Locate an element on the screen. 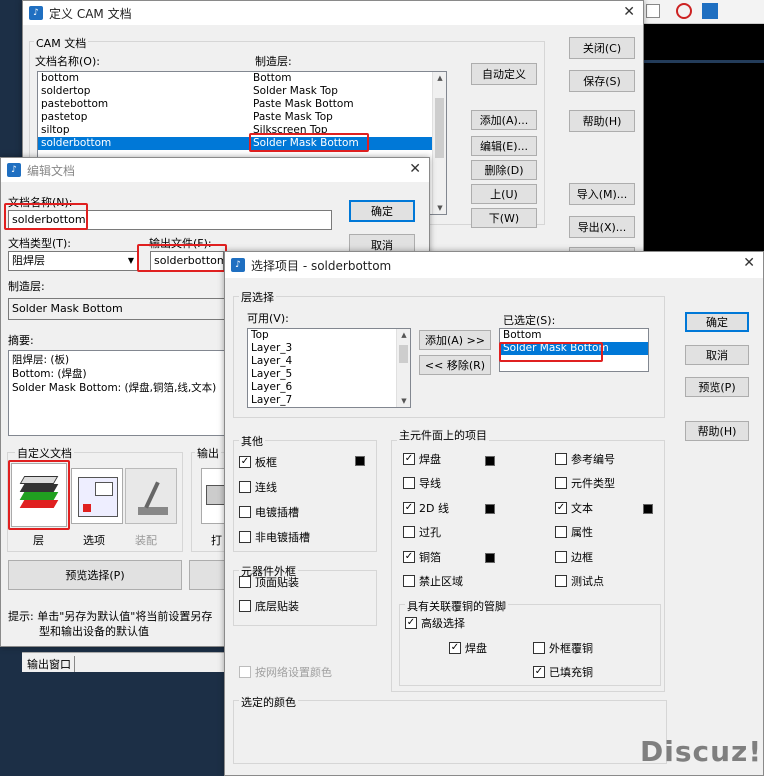  doc-list-scrollbar: ▲ ▼ is located at coordinates (439, 143).